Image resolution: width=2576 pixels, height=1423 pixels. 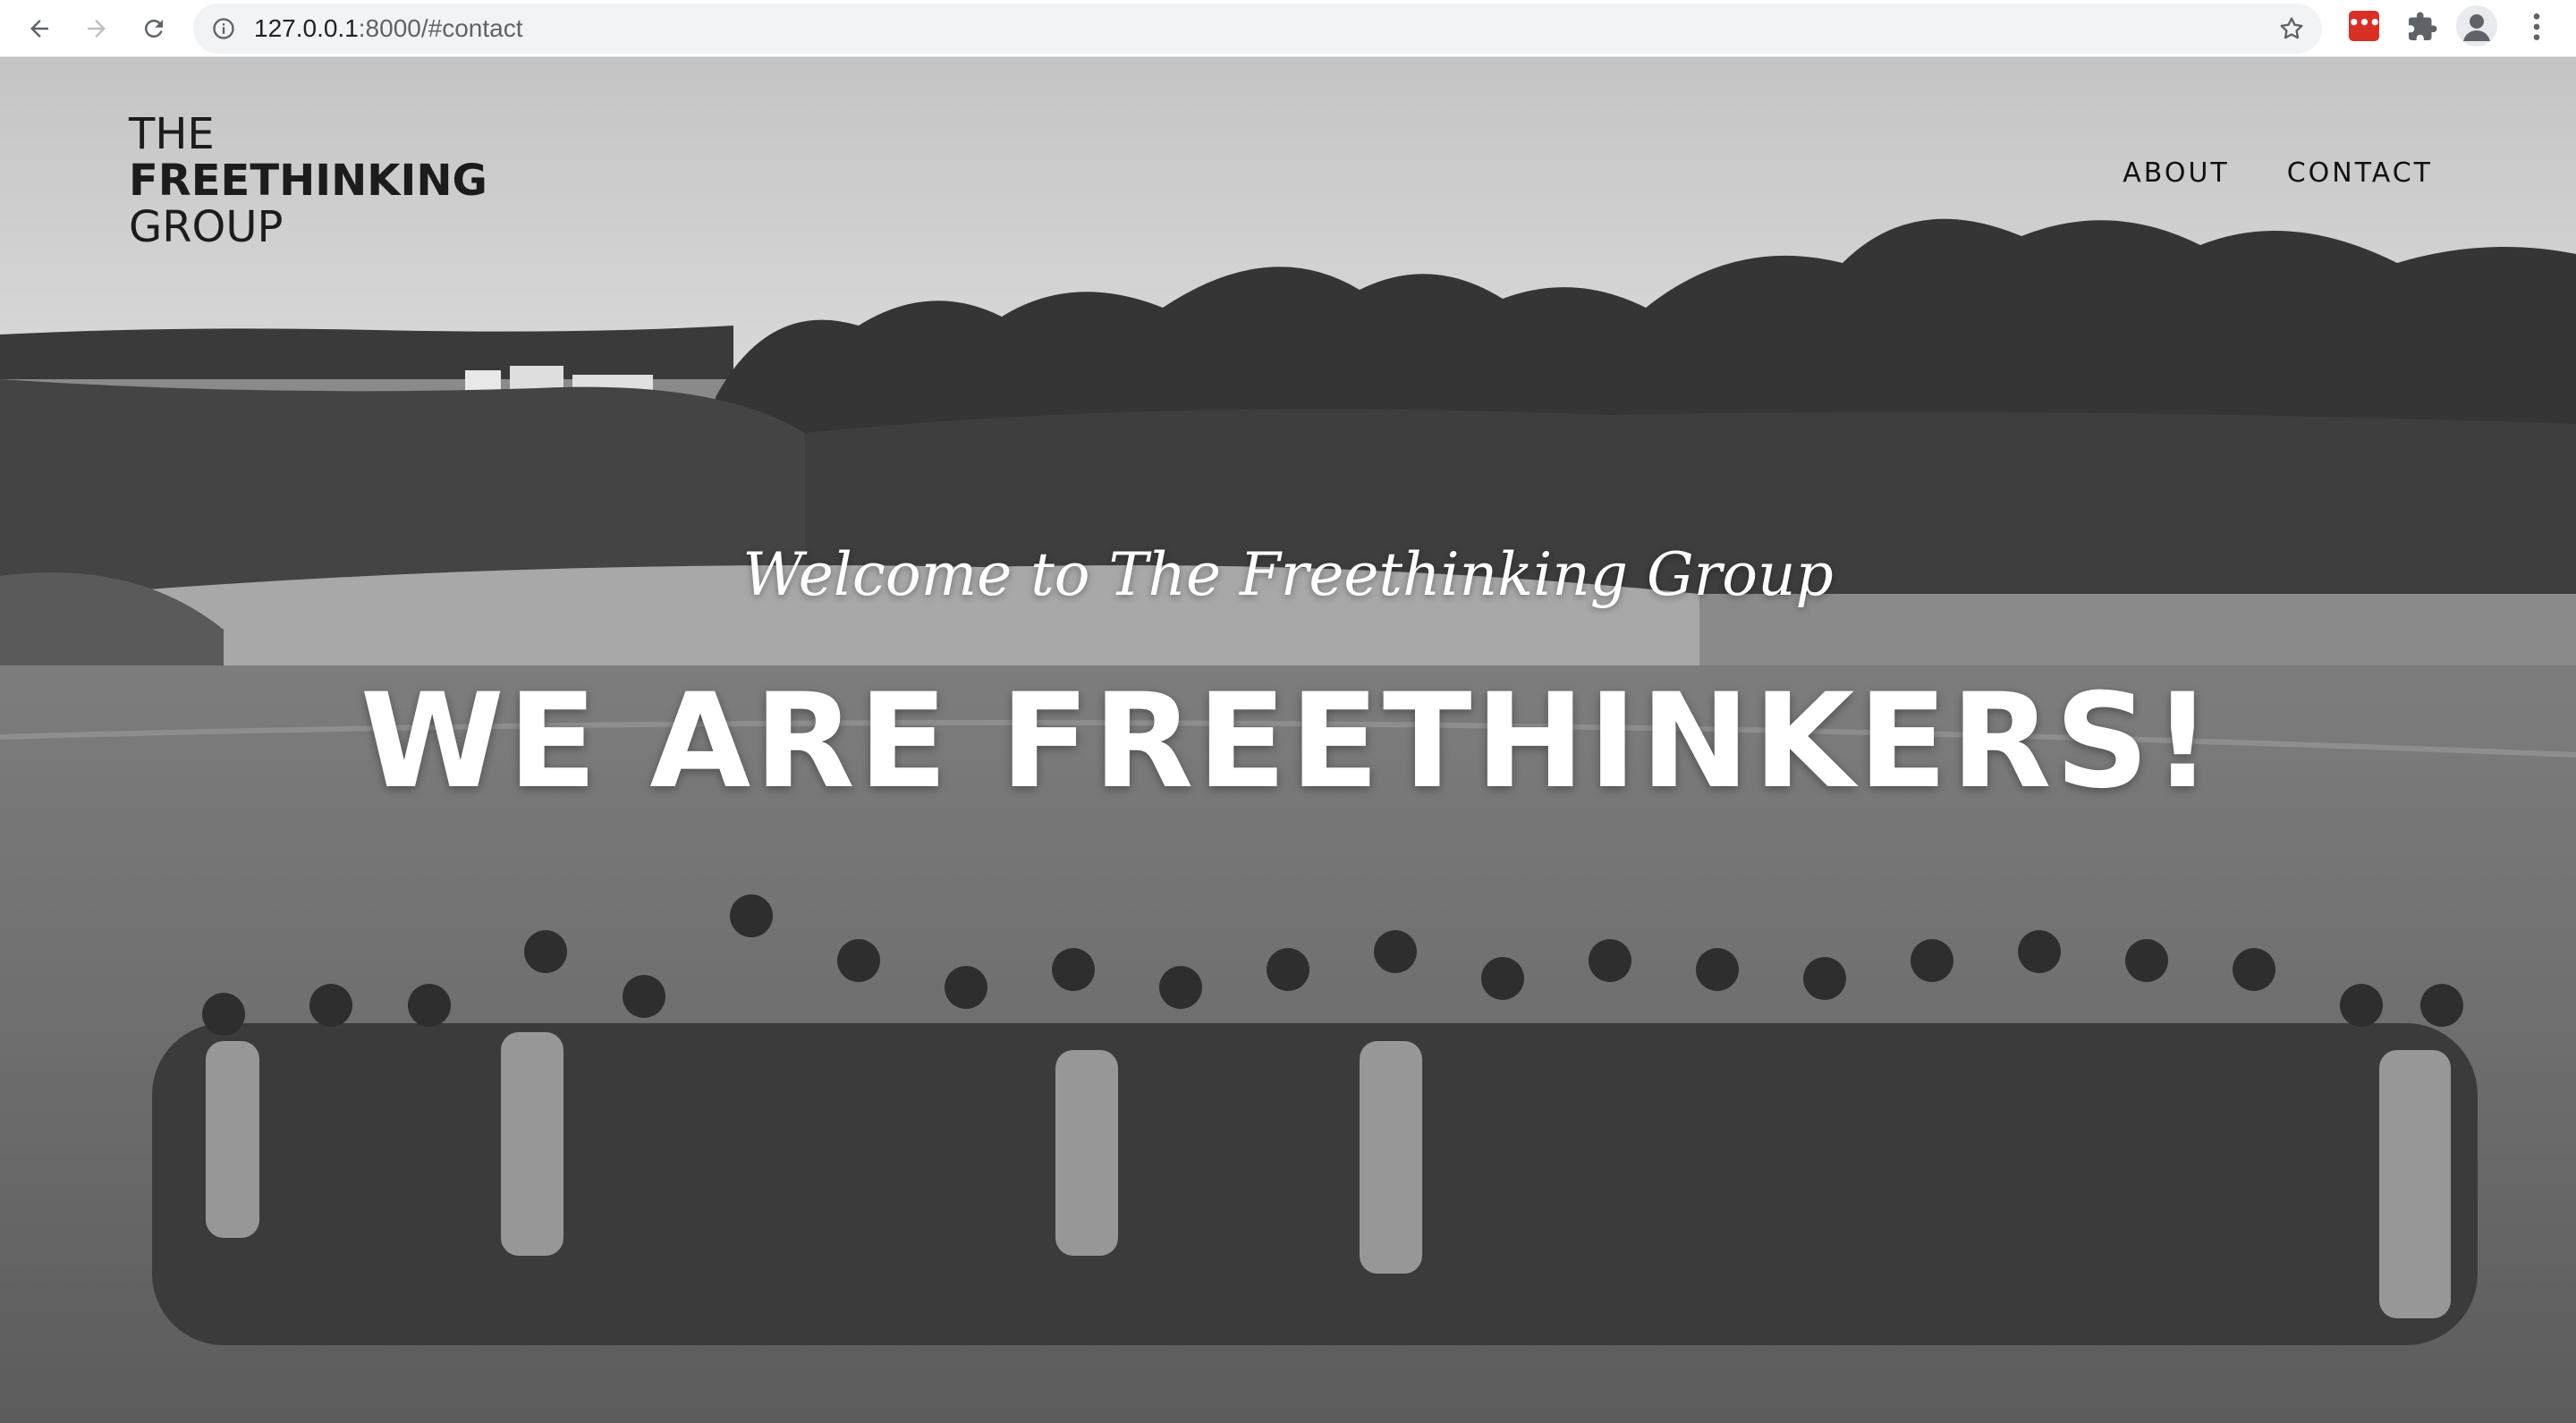 What do you see at coordinates (2291, 28) in the screenshot?
I see `star-icon` at bounding box center [2291, 28].